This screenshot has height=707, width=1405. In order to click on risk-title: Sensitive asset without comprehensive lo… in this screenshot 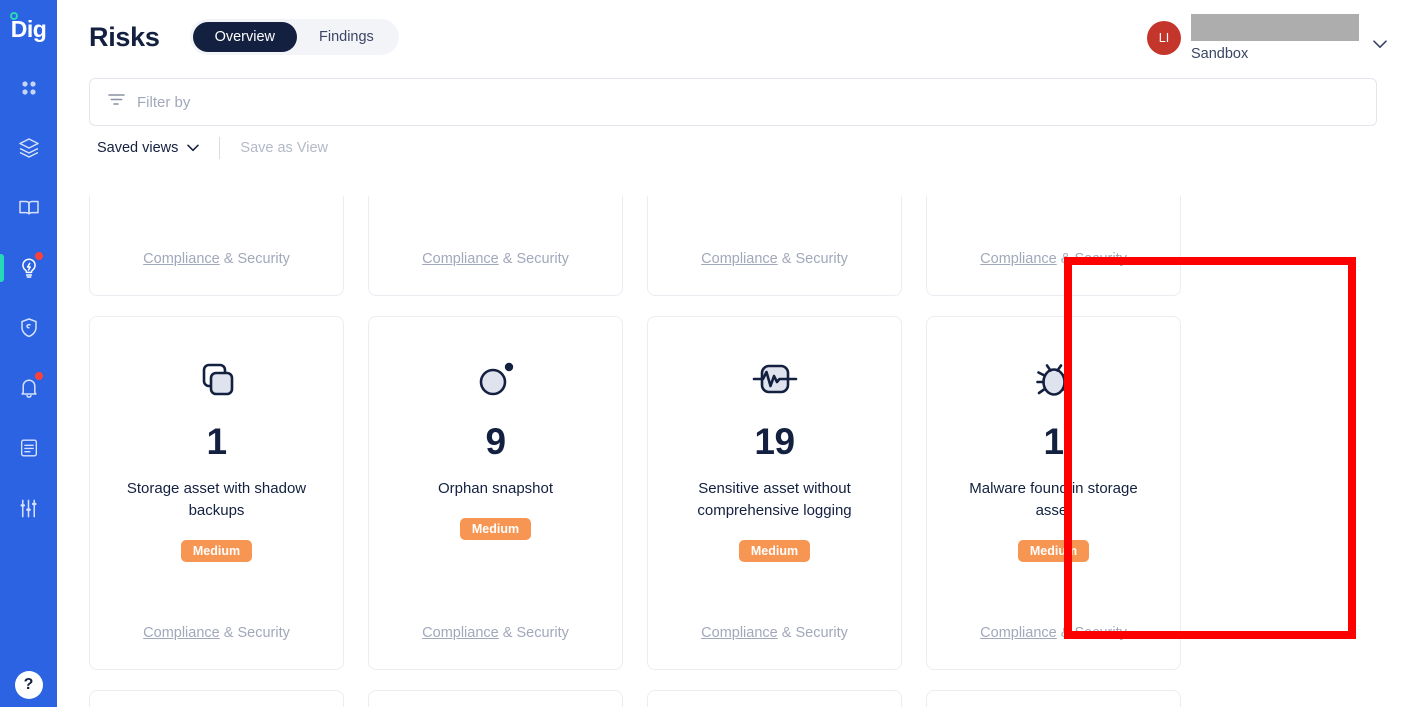, I will do `click(774, 499)`.